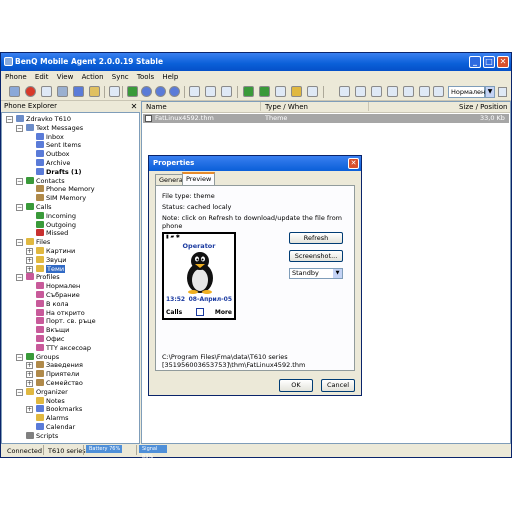  I want to click on tree-item: Phone Memory, so click(65, 189).